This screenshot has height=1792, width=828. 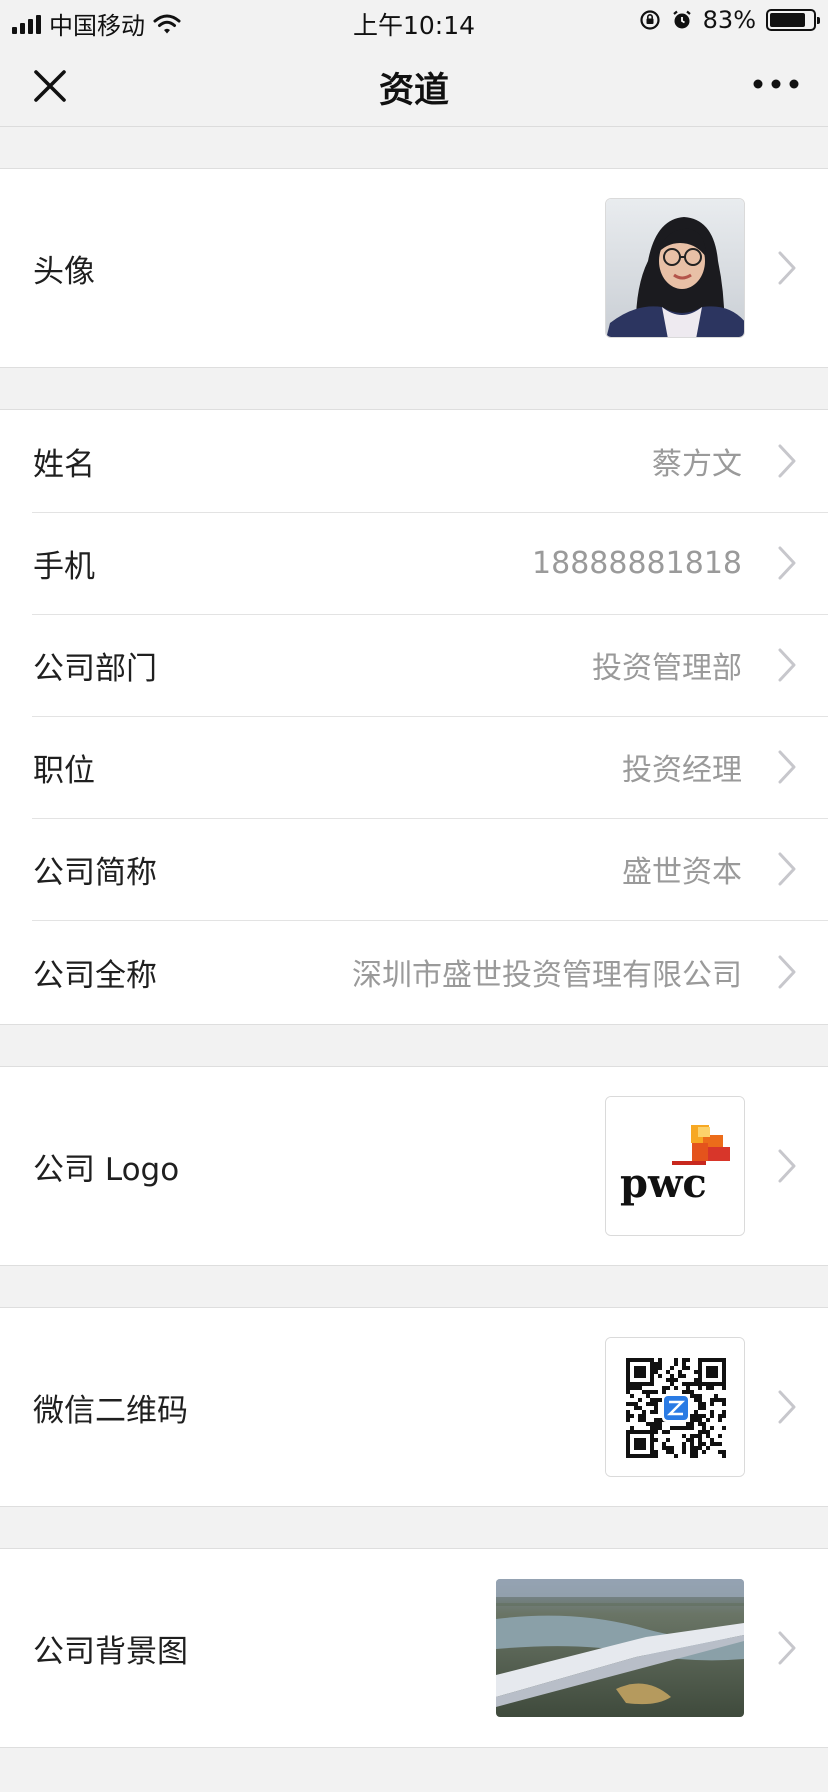 I want to click on position-label: 职位, so click(x=64, y=770).